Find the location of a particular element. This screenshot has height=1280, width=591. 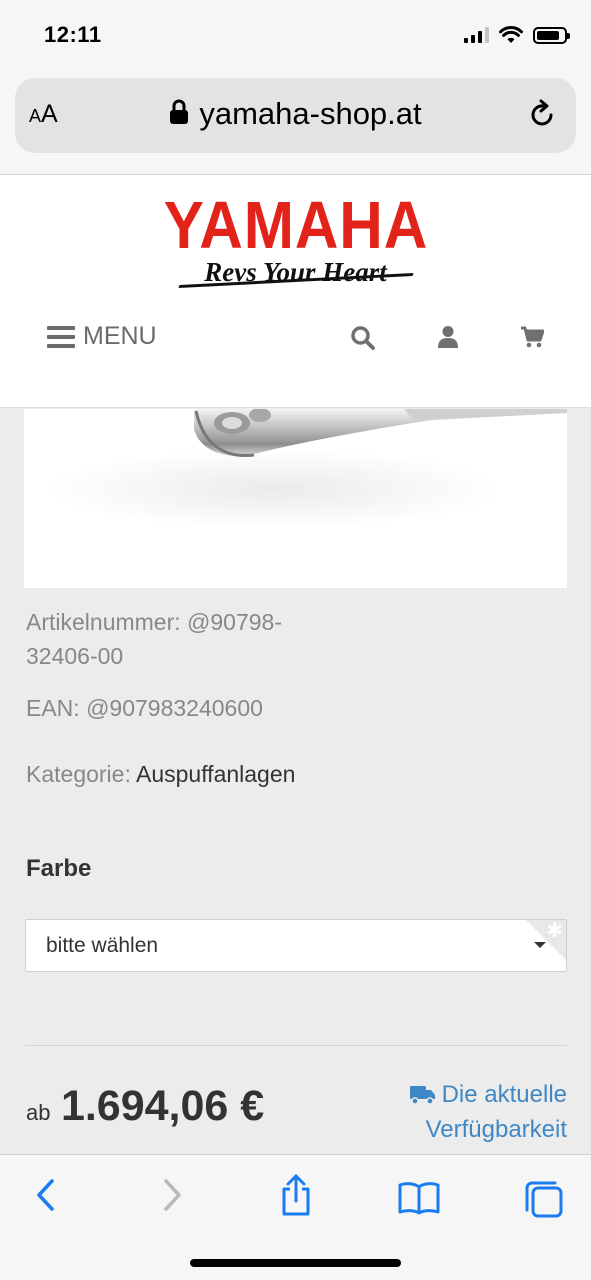

exhaust-image is located at coordinates (305, 469).